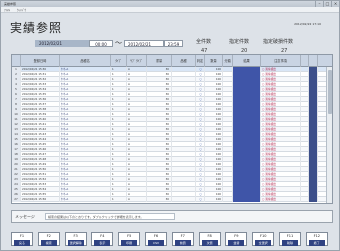 The width and height of the screenshot is (340, 251). What do you see at coordinates (75, 239) in the screenshot?
I see `fkey-f3-button: F3 選択解除` at bounding box center [75, 239].